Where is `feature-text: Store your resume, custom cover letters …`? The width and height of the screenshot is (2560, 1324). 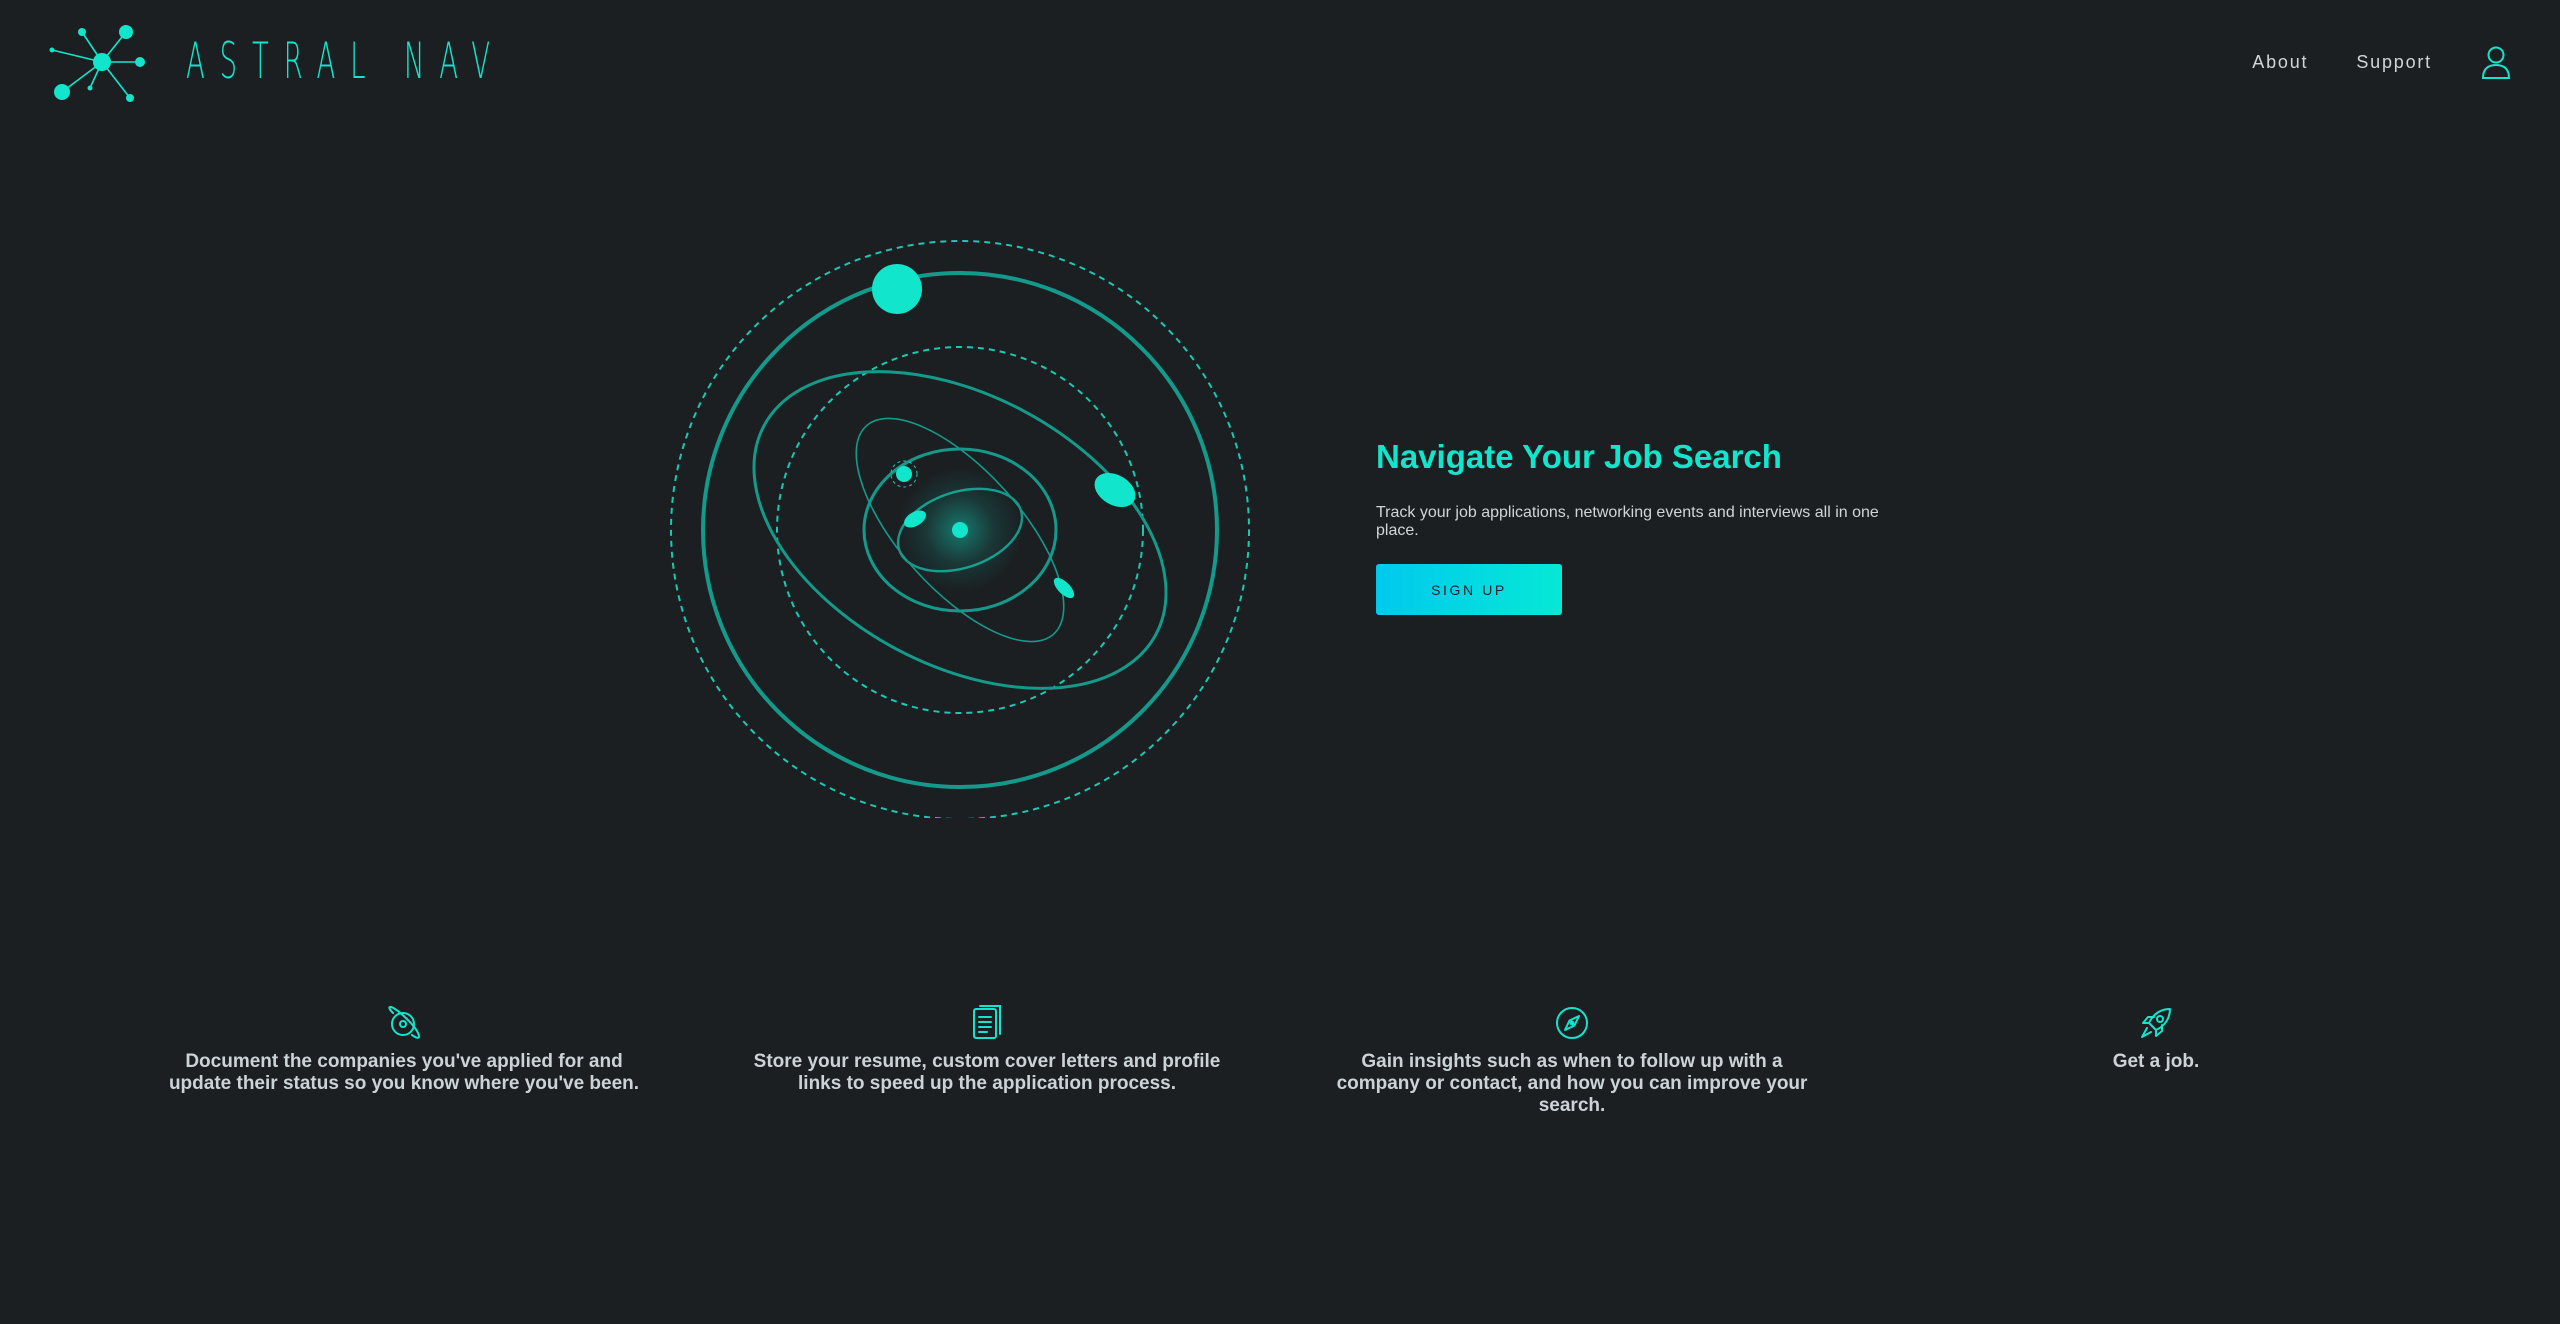 feature-text: Store your resume, custom cover letters … is located at coordinates (987, 1072).